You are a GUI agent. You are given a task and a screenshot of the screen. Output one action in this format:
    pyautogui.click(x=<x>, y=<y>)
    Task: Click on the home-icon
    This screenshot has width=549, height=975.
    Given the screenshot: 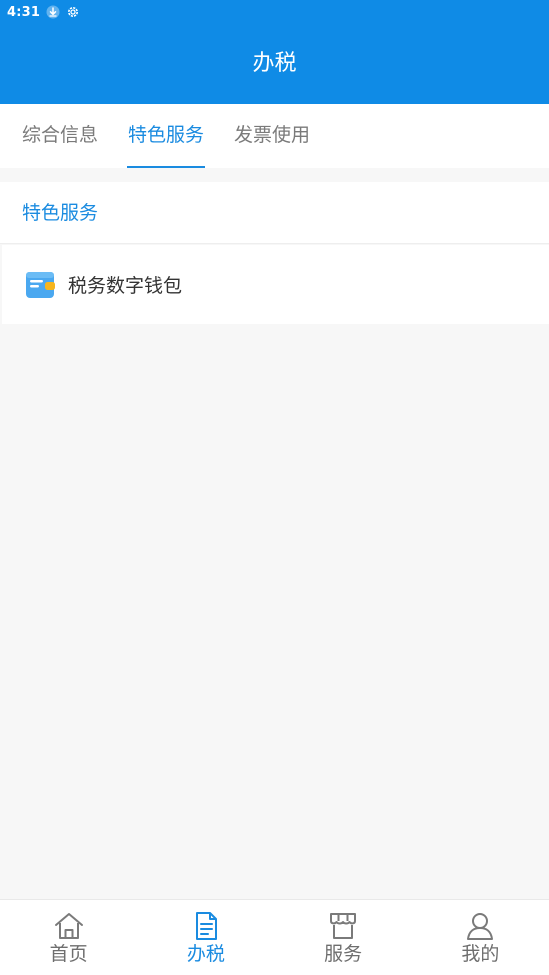 What is the action you would take?
    pyautogui.click(x=69, y=926)
    